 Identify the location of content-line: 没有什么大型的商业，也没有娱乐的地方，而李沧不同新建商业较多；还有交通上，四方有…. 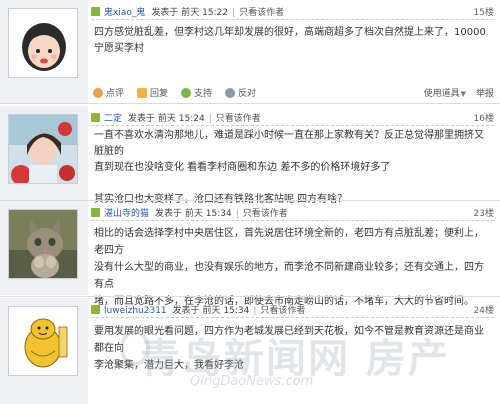
(289, 276).